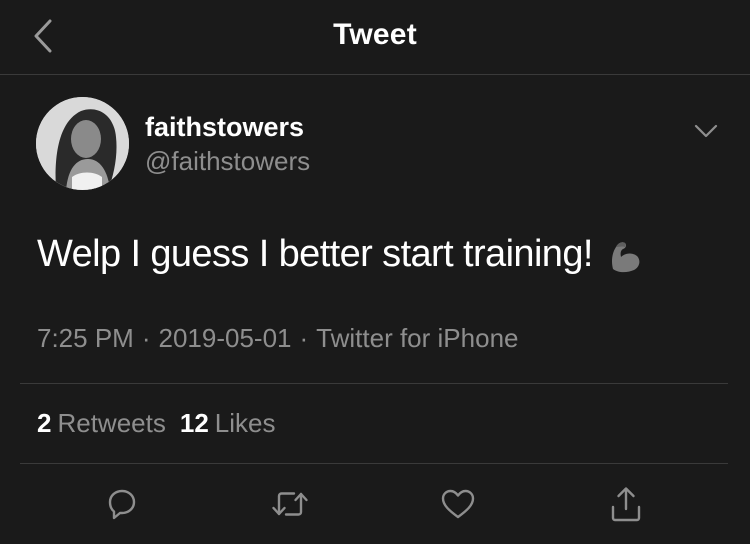  I want to click on retweets-stat: 2 Retweets, so click(101, 423).